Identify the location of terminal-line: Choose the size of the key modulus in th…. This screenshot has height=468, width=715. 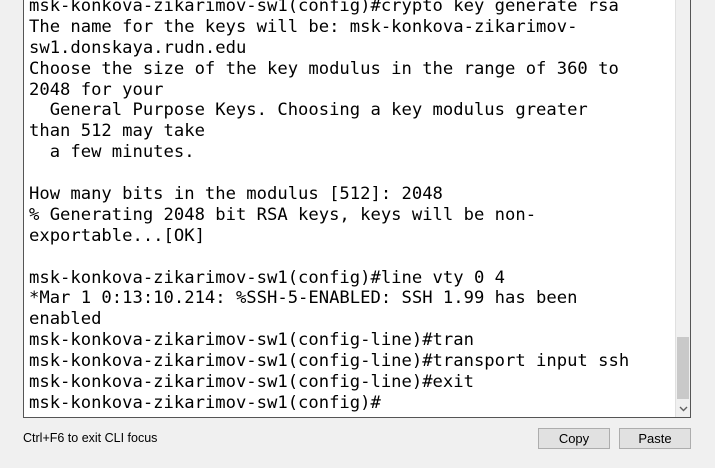
(324, 68).